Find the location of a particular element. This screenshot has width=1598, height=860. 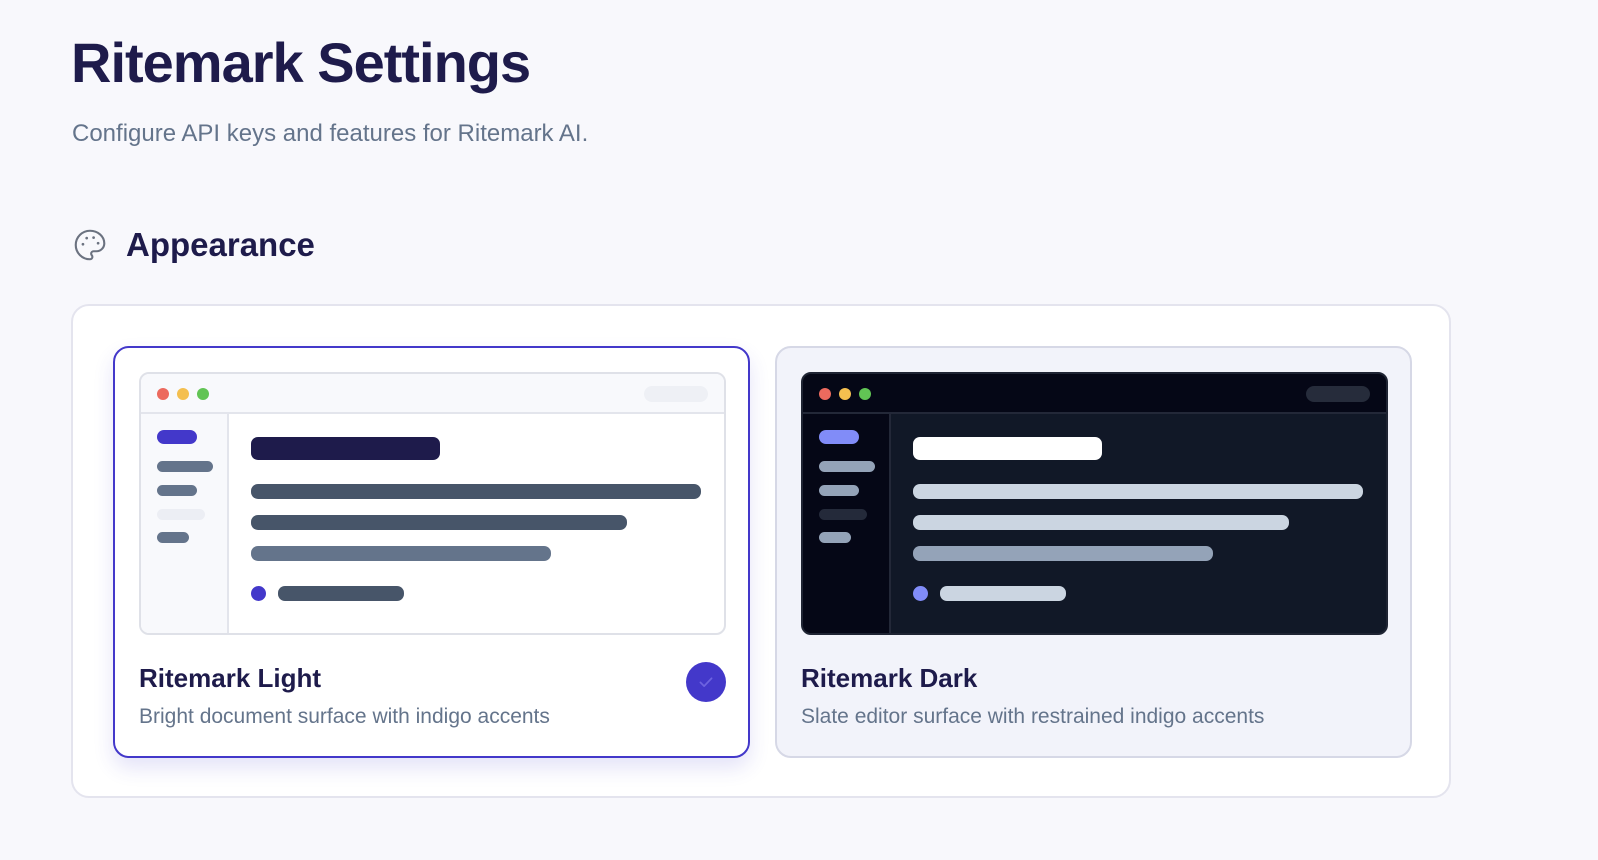

checkmark-icon is located at coordinates (706, 682).